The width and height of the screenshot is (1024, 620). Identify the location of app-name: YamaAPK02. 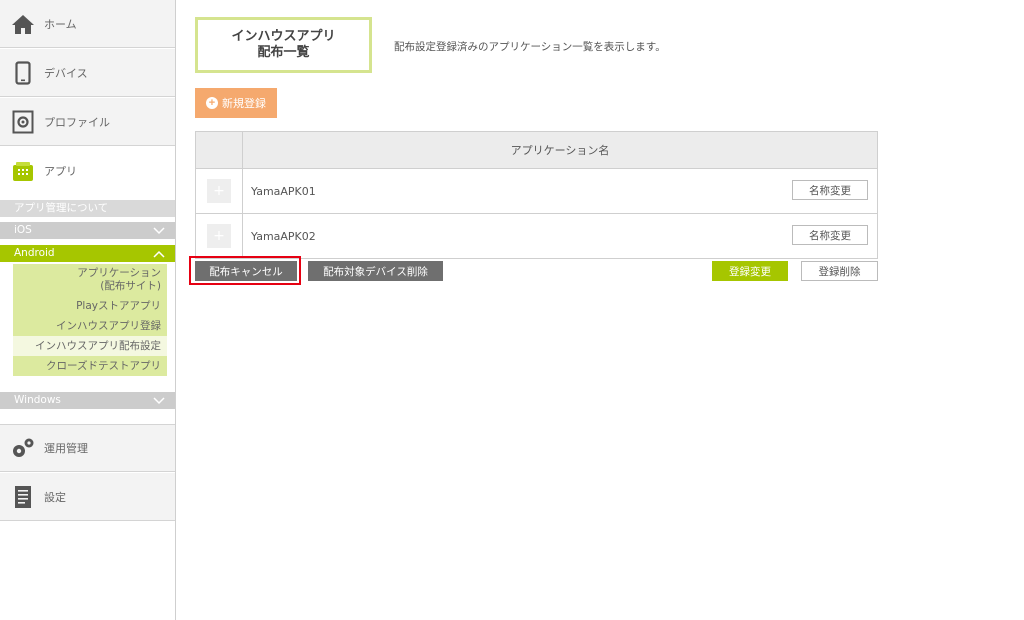
(283, 236).